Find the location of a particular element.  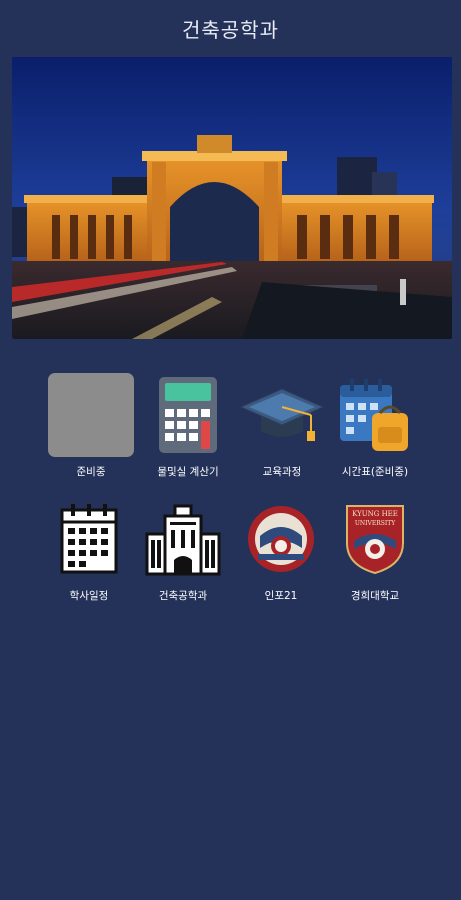

menu-item-label: 건축공학과 is located at coordinates (183, 596).